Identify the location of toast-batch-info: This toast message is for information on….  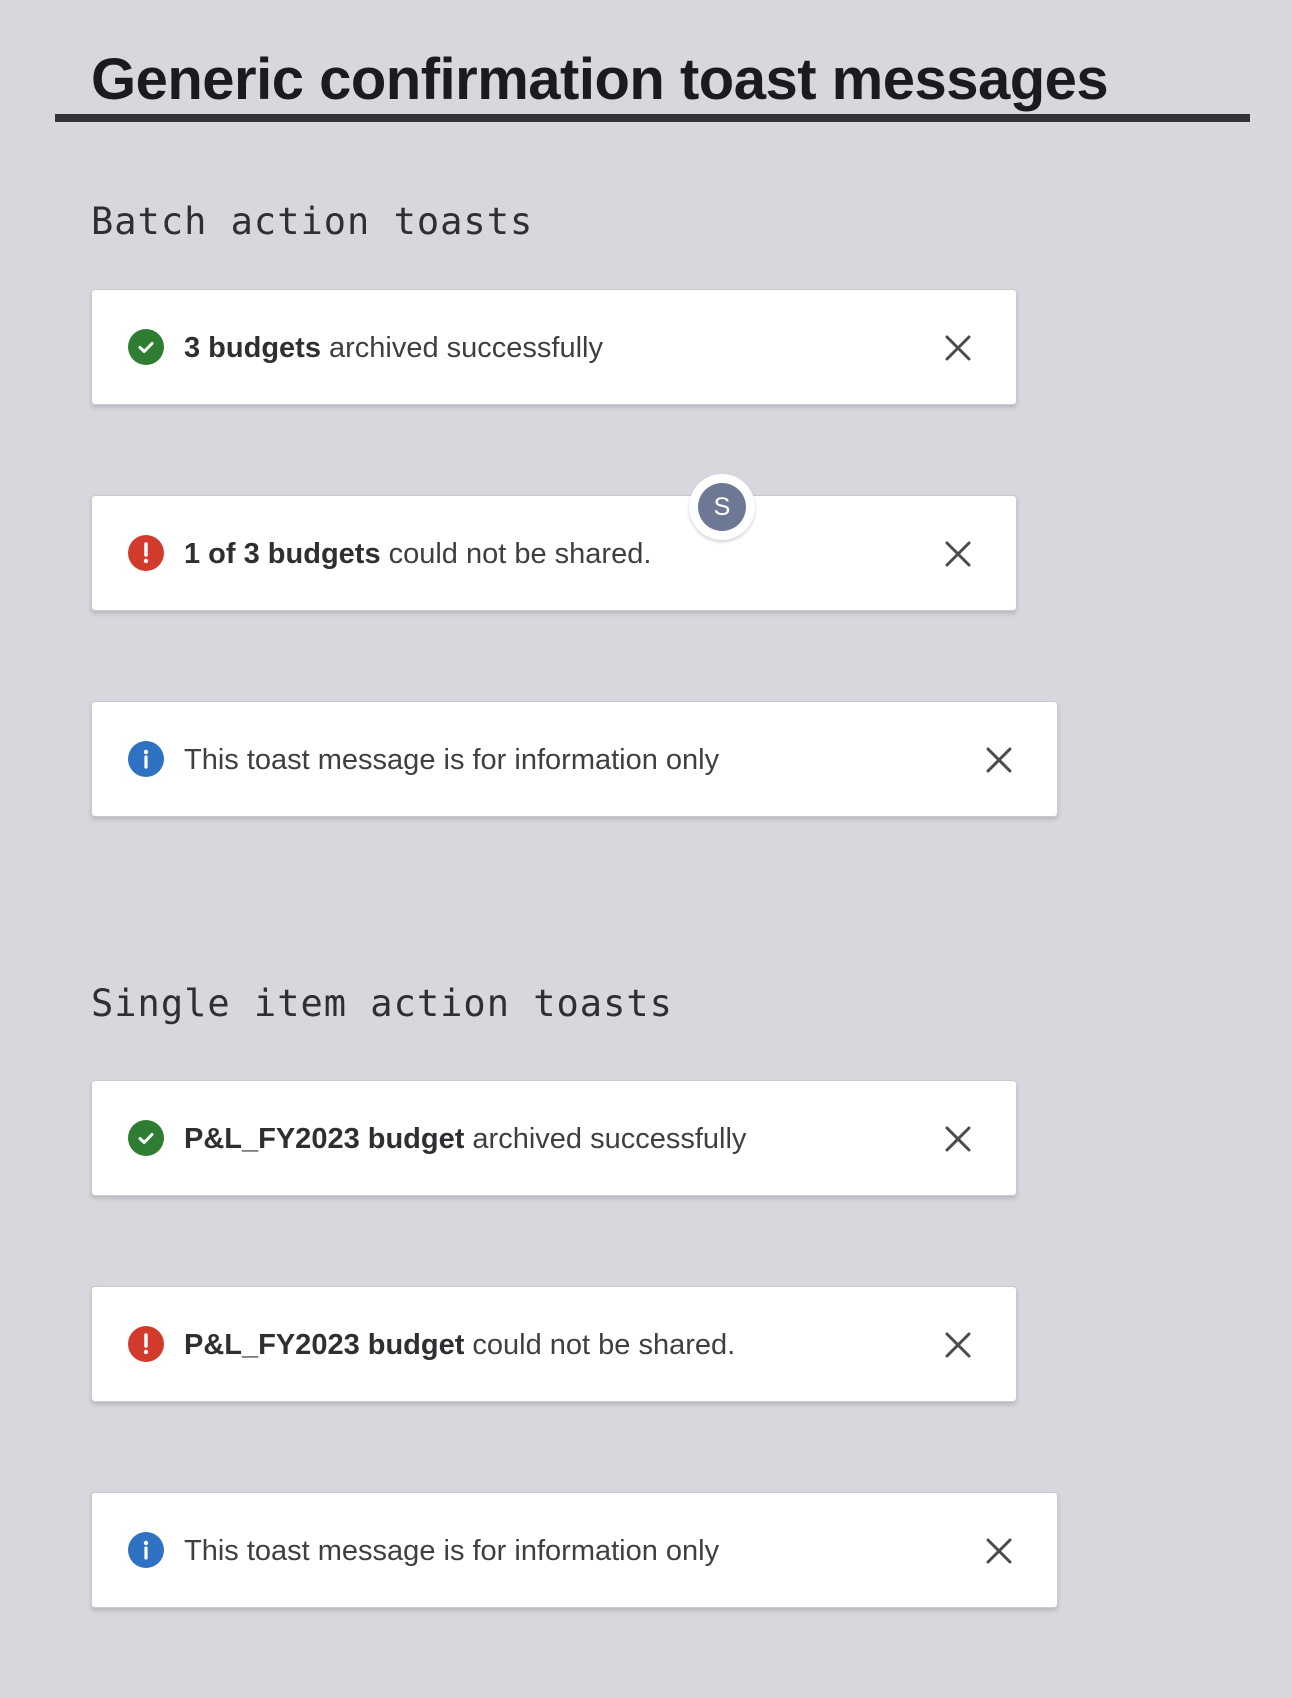
(574, 759).